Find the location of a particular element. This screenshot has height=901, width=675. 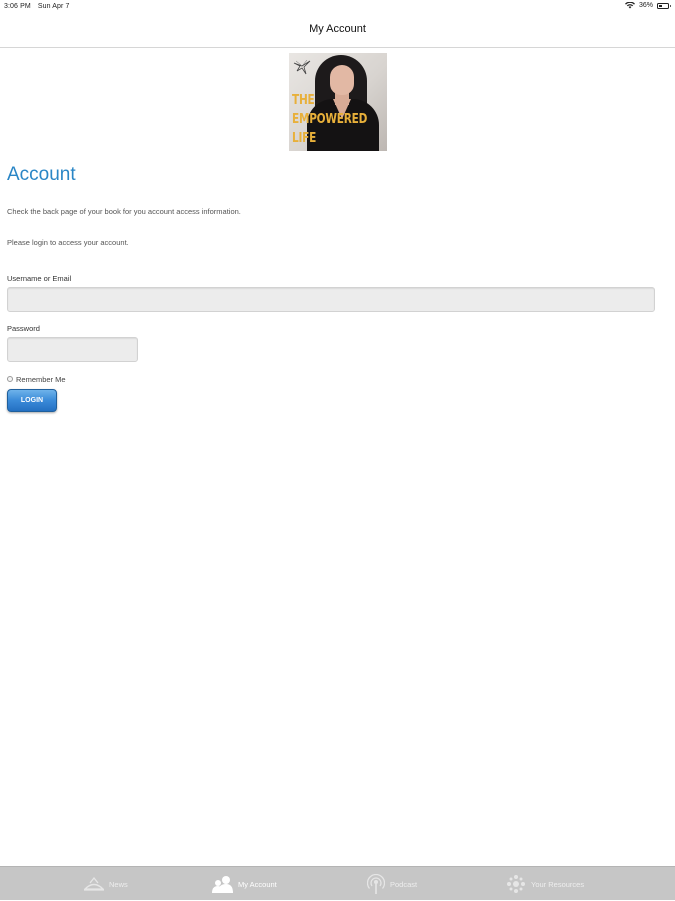

tab-podcast: Podcast is located at coordinates (392, 884).